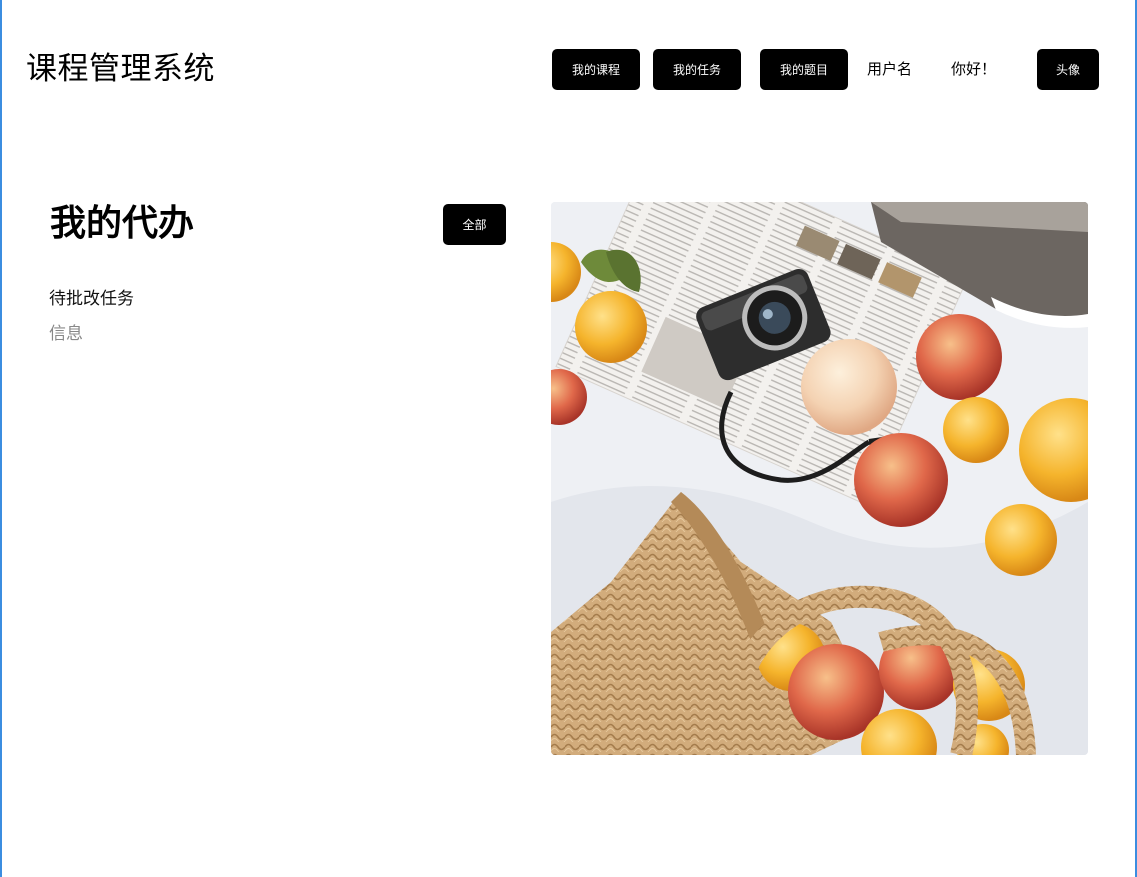  I want to click on greeting-label: 你好！, so click(974, 69).